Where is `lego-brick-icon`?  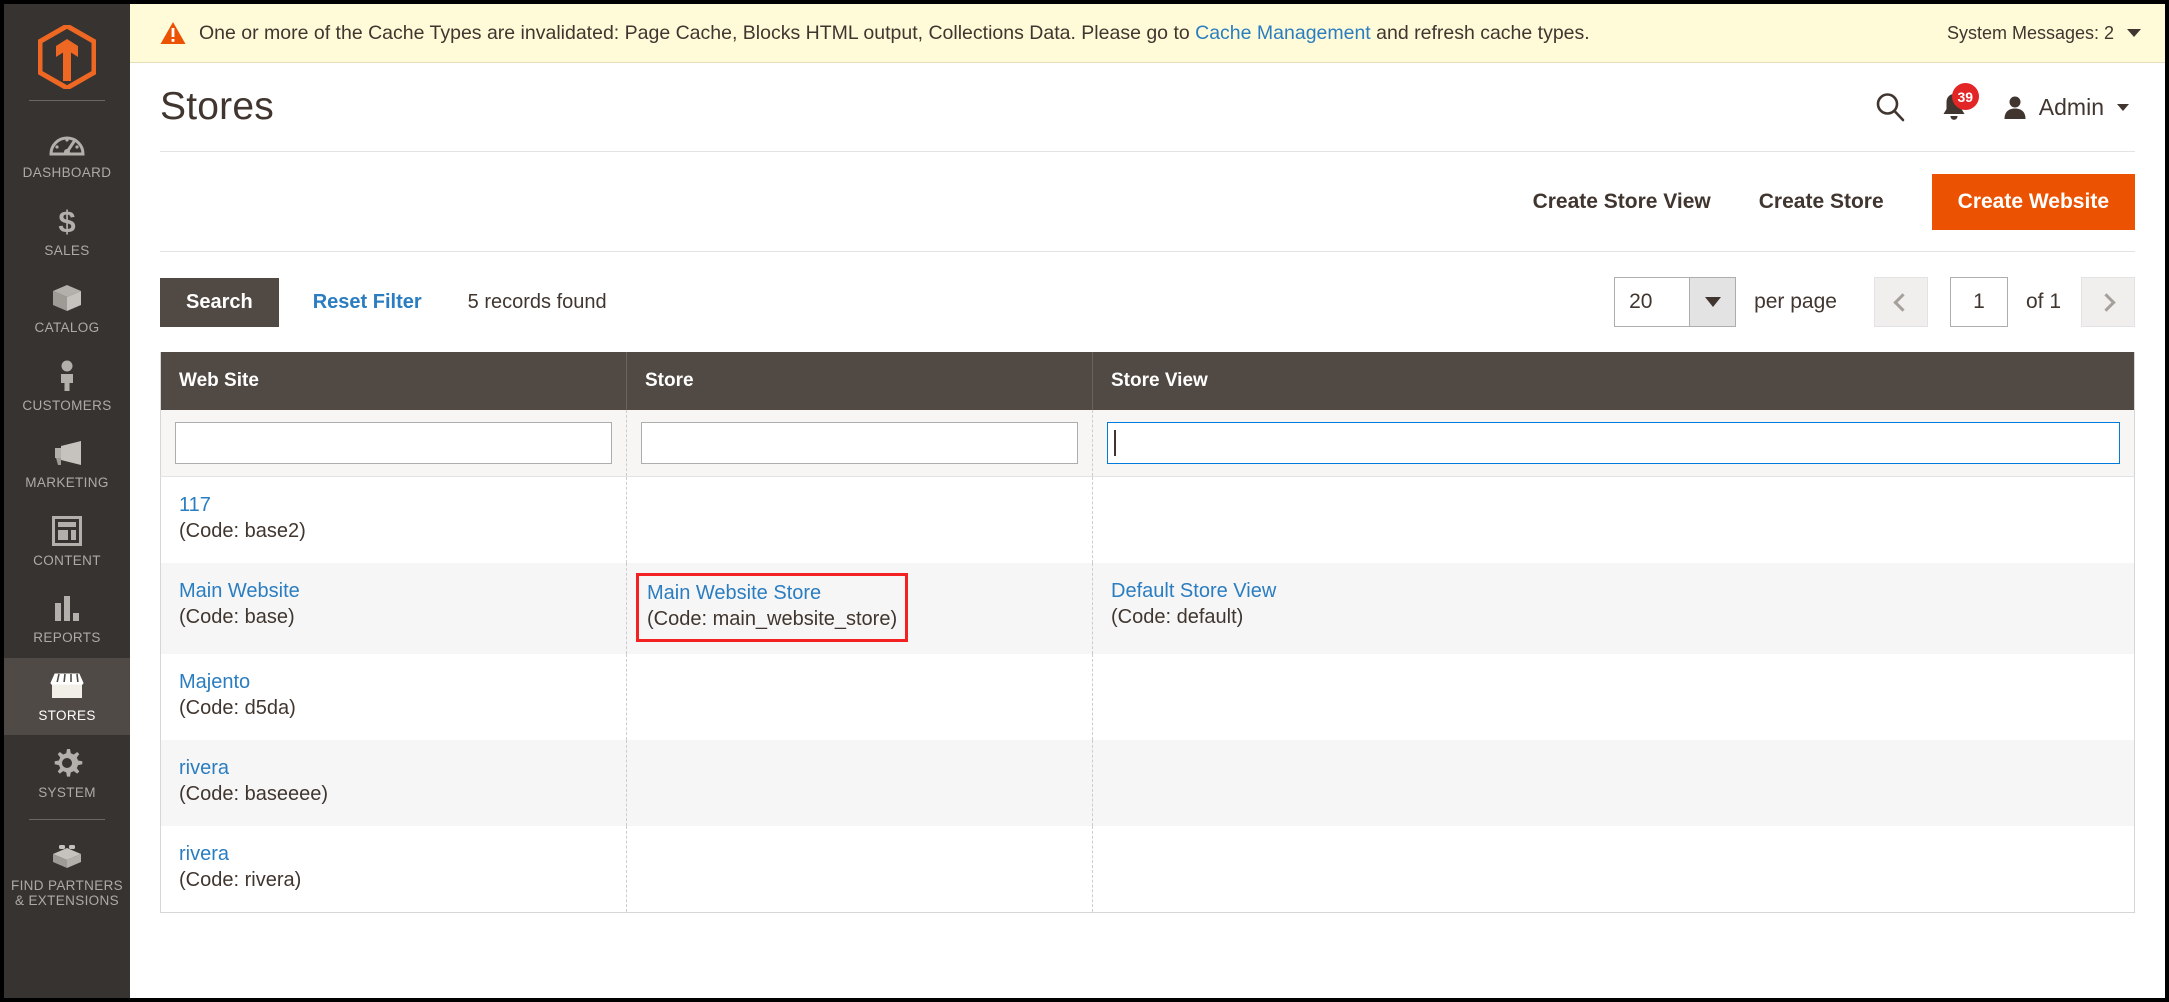
lego-brick-icon is located at coordinates (67, 856).